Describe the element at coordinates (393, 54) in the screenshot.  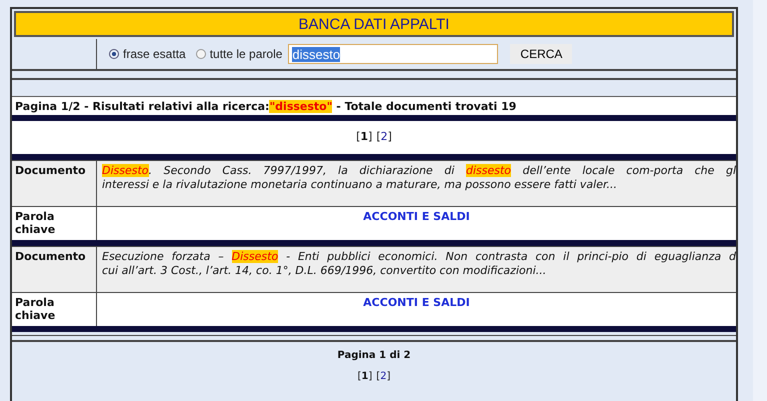
I see `search-field: dissesto` at that location.